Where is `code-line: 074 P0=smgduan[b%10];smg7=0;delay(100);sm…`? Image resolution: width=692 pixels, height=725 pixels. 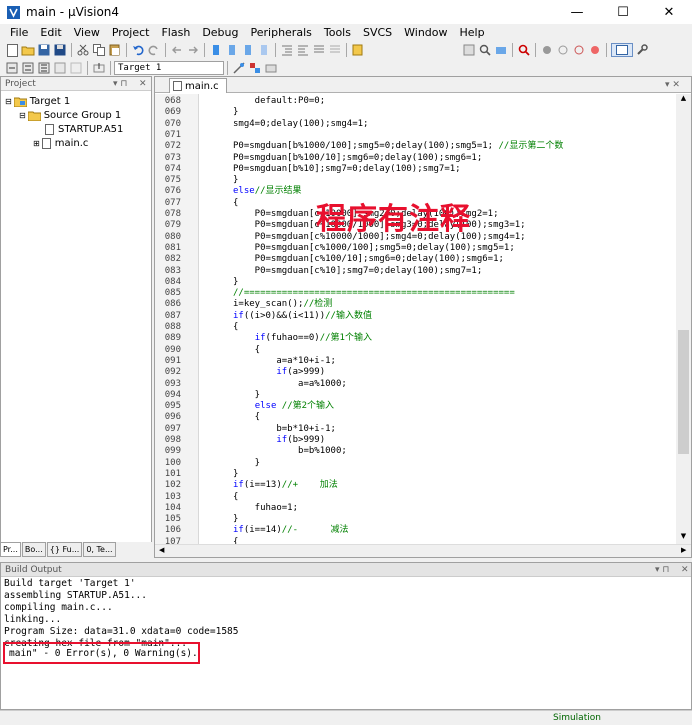 code-line: 074 P0=smgduan[b%10];smg7=0;delay(100);sm… is located at coordinates (415, 169).